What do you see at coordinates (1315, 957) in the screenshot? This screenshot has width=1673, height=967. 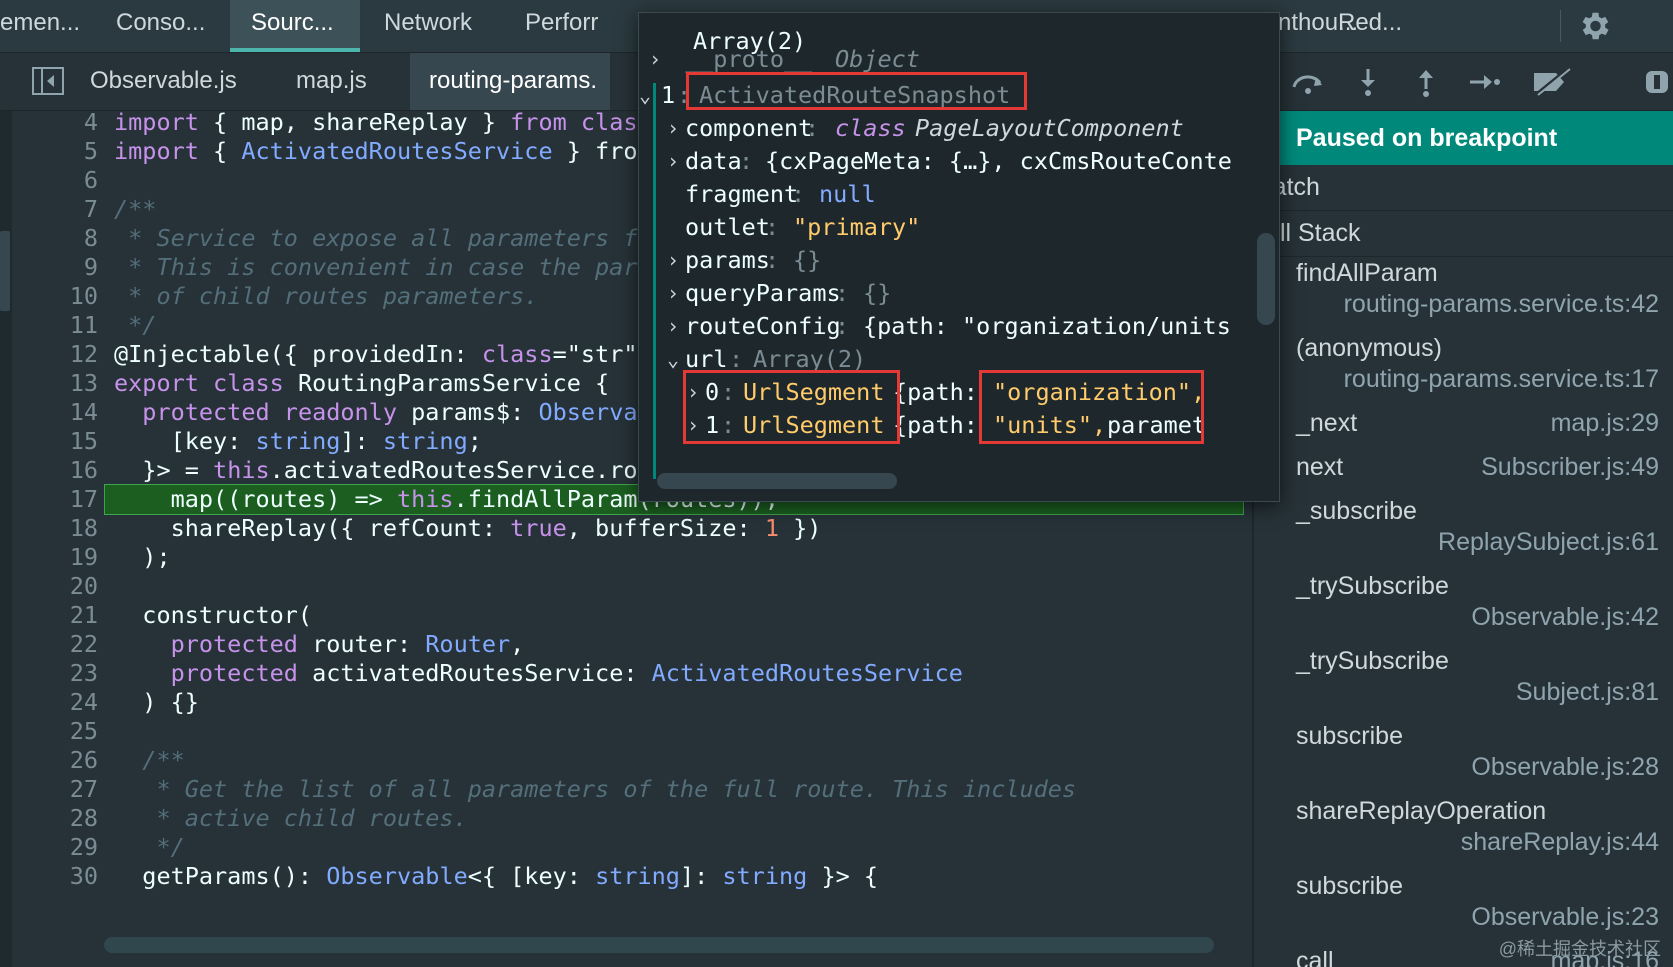 I see `call-frame-name: call` at bounding box center [1315, 957].